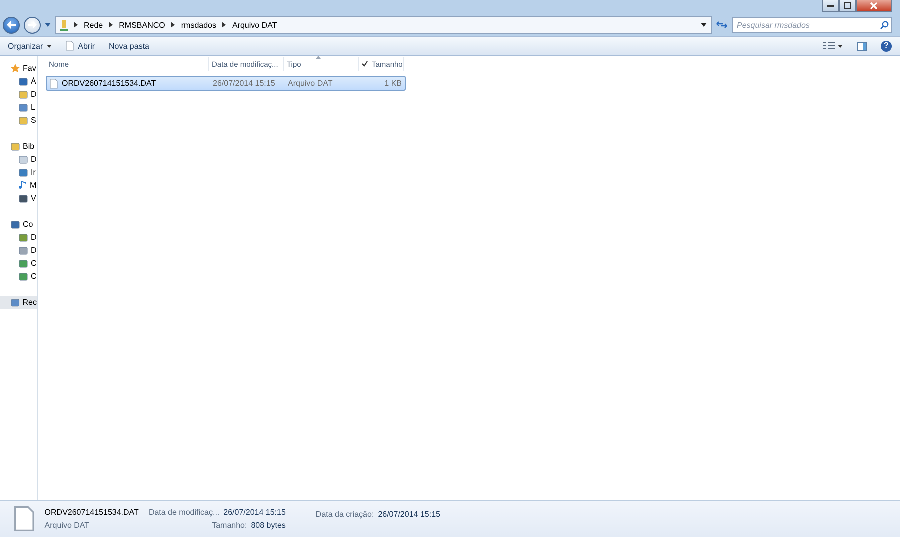  Describe the element at coordinates (886, 46) in the screenshot. I see `help-button: ?` at that location.